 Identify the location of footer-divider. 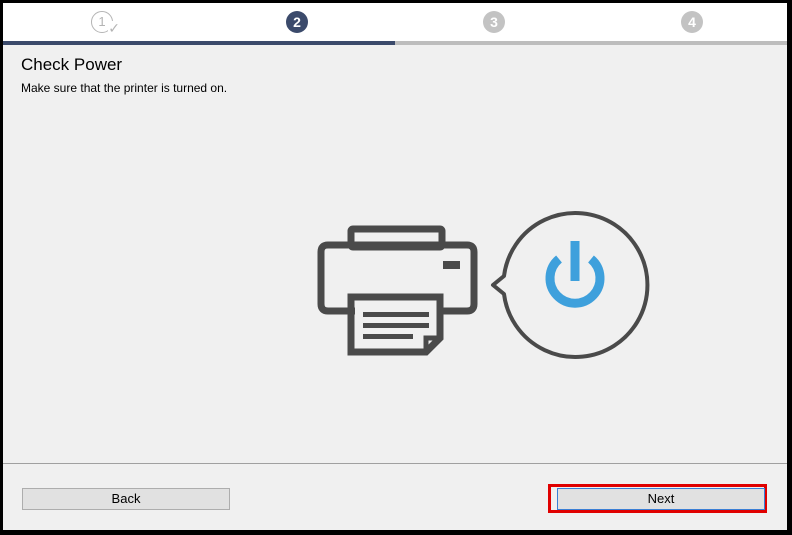
(395, 463).